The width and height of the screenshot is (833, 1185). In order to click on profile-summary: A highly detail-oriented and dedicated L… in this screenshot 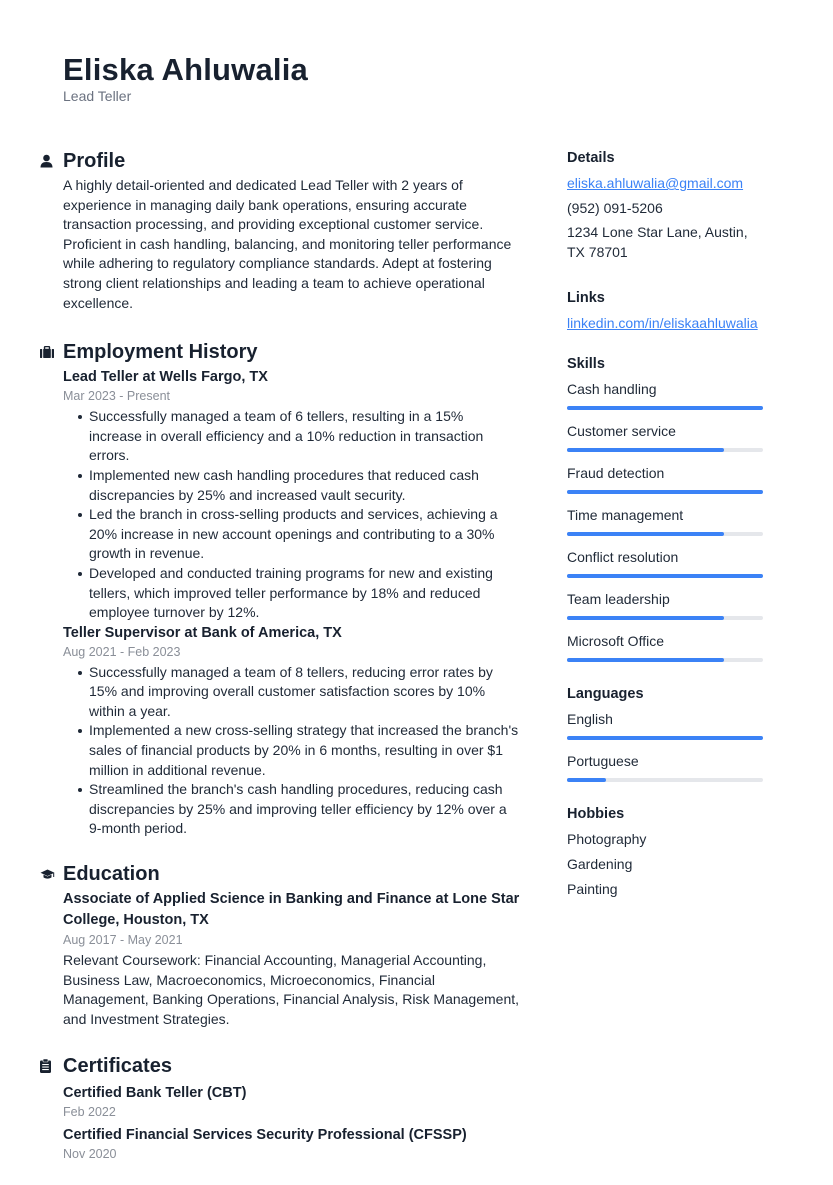, I will do `click(287, 244)`.